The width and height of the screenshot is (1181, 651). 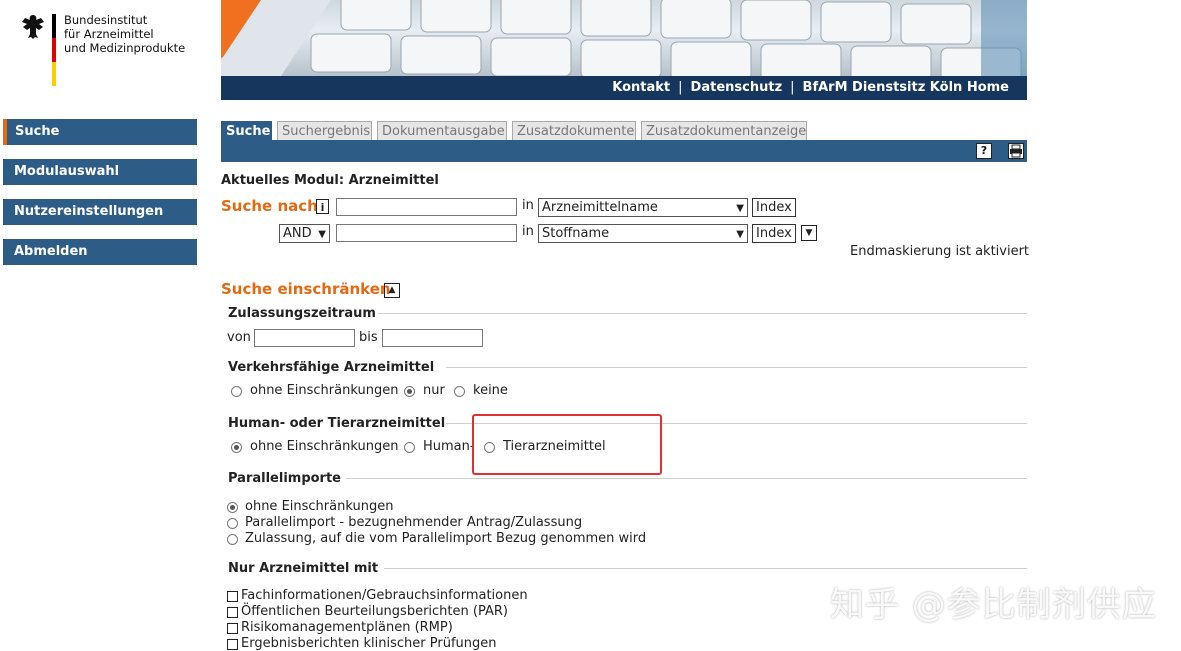 What do you see at coordinates (434, 390) in the screenshot?
I see `option-label: nur` at bounding box center [434, 390].